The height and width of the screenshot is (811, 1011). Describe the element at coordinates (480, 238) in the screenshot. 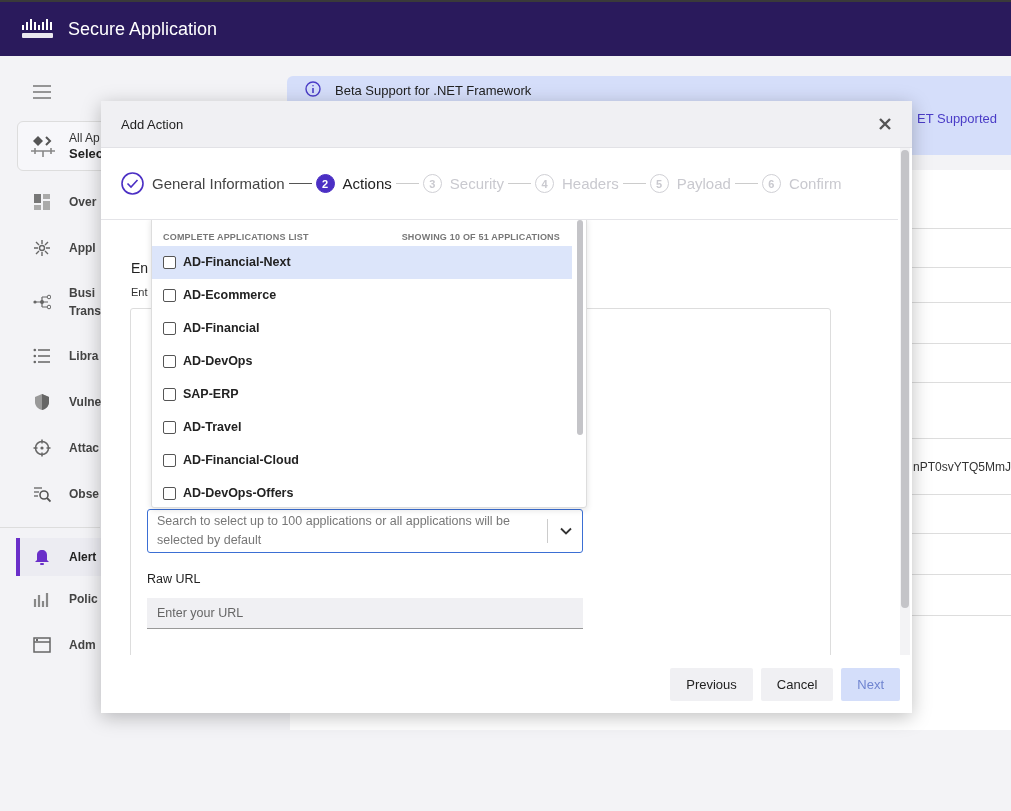

I see `list-count: SHOWING 10 OF 51 APPLICATIONS` at that location.